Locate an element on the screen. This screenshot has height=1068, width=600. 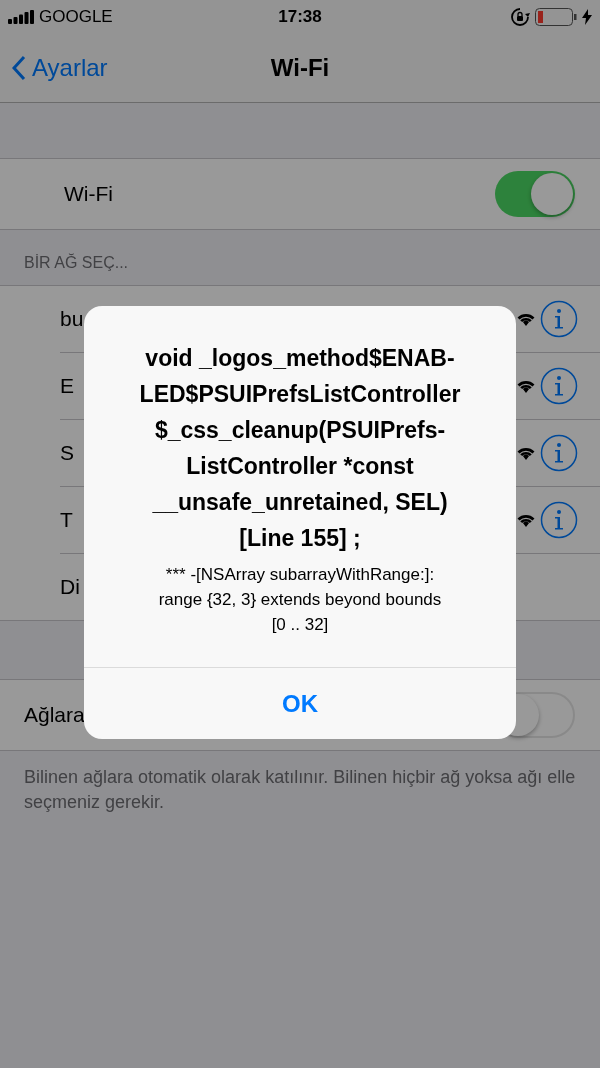
row-label: Ağlara is located at coordinates (54, 715).